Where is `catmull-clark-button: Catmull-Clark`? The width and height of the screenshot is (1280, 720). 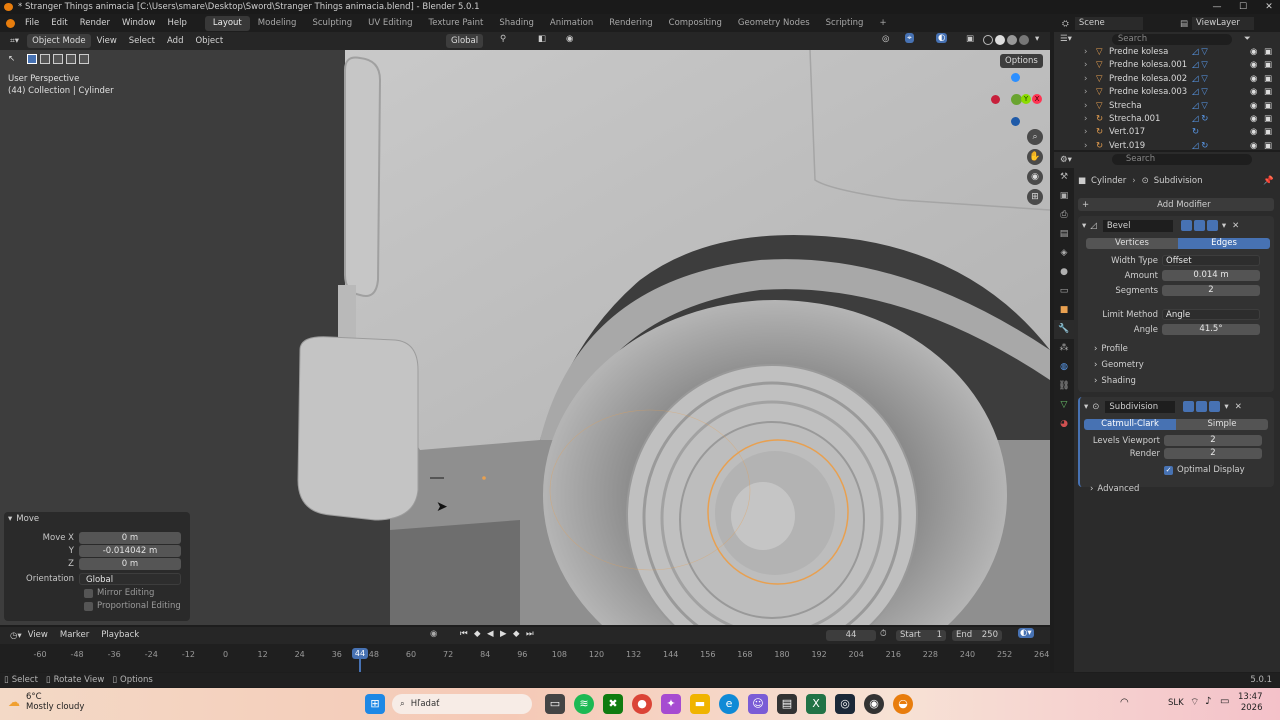 catmull-clark-button: Catmull-Clark is located at coordinates (1130, 424).